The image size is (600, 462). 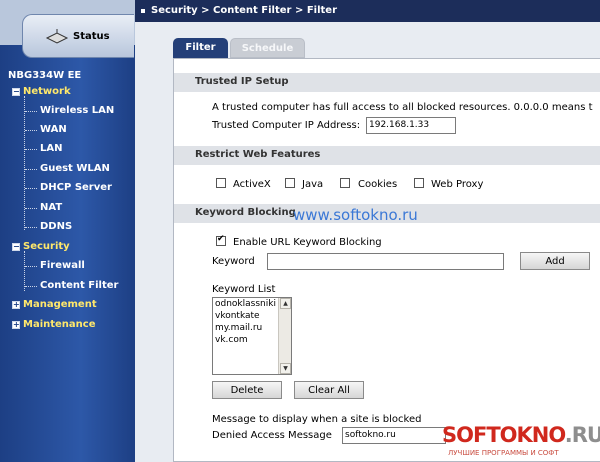 What do you see at coordinates (272, 435) in the screenshot?
I see `denied-message-label: Denied Access Message` at bounding box center [272, 435].